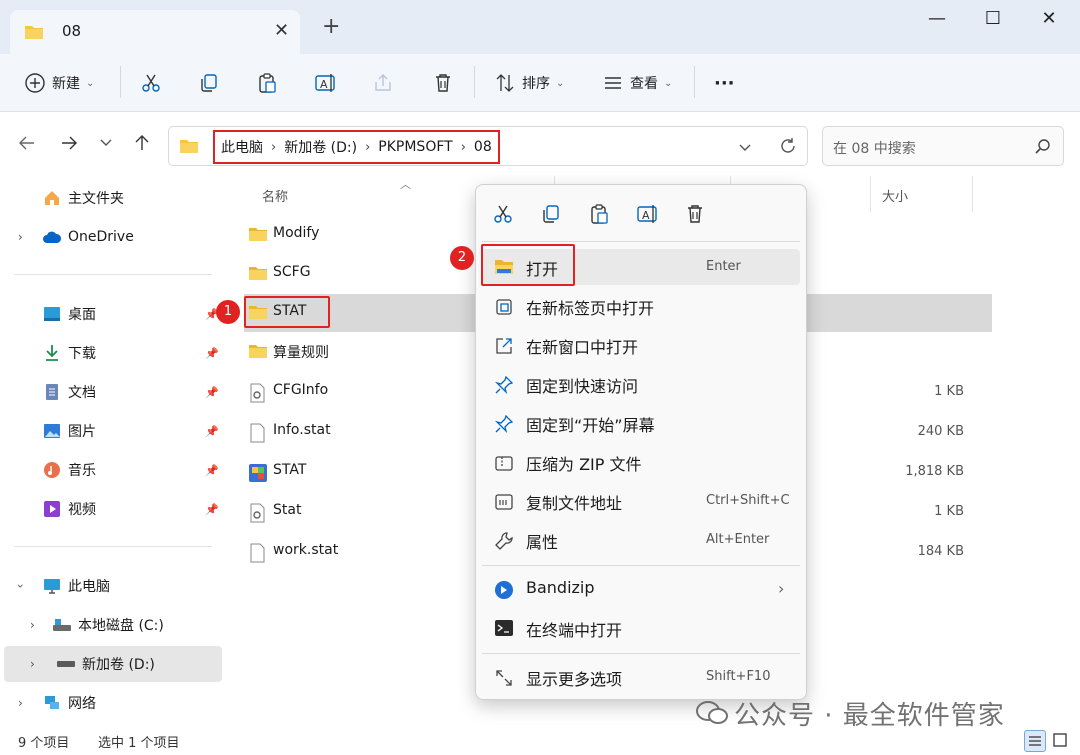  I want to click on sidebar-item-home: 主文件夹, so click(111, 198).